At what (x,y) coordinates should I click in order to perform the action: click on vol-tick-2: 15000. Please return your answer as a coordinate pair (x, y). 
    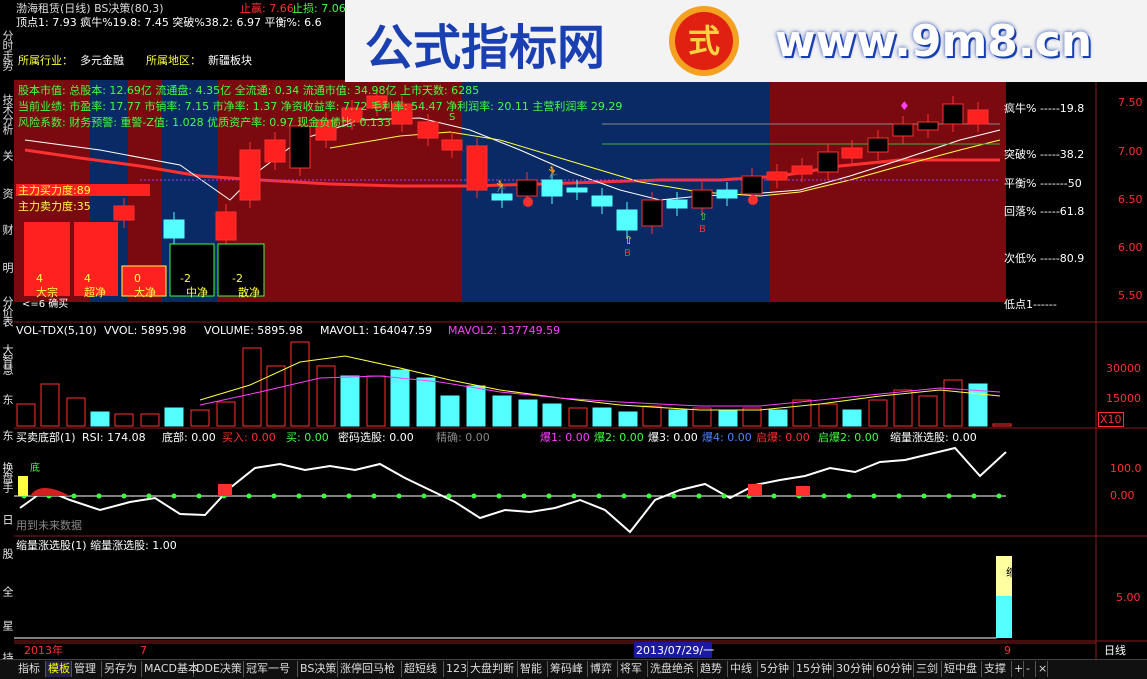
    Looking at the image, I should click on (1123, 398).